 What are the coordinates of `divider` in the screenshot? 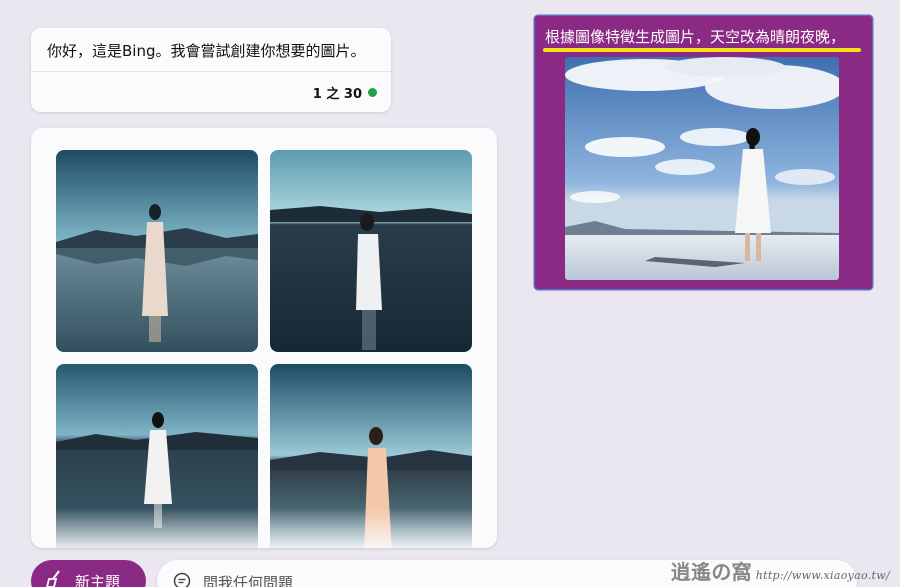 It's located at (211, 71).